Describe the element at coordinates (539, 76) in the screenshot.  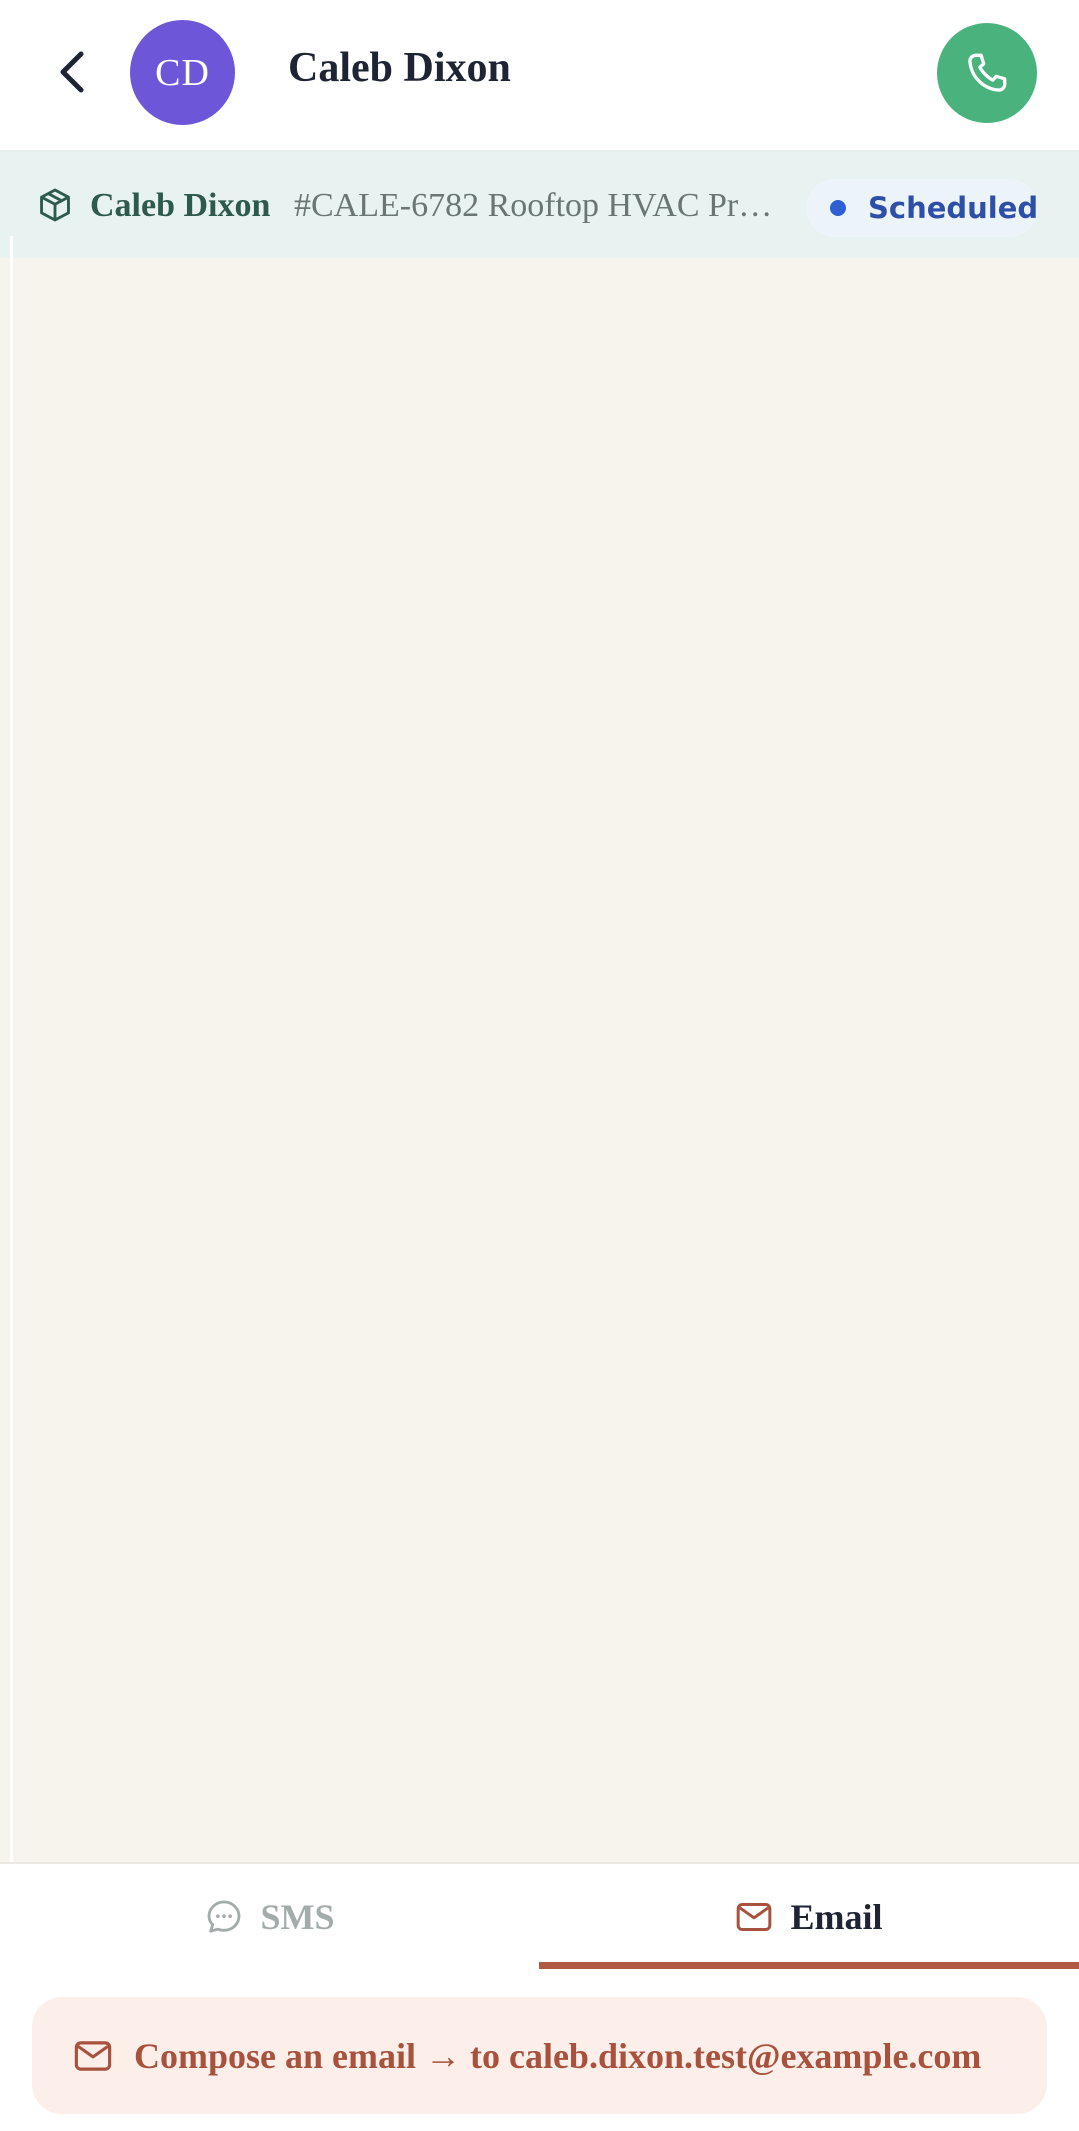
I see `conversation-header: CD Caleb Dixon` at that location.